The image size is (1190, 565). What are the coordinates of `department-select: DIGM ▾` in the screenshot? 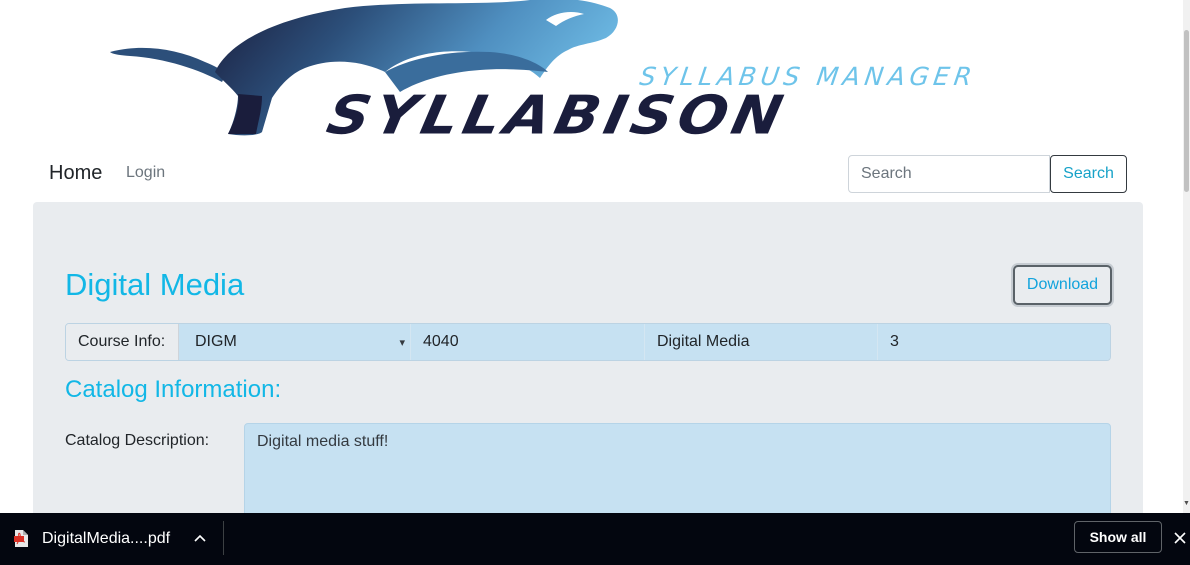 It's located at (295, 342).